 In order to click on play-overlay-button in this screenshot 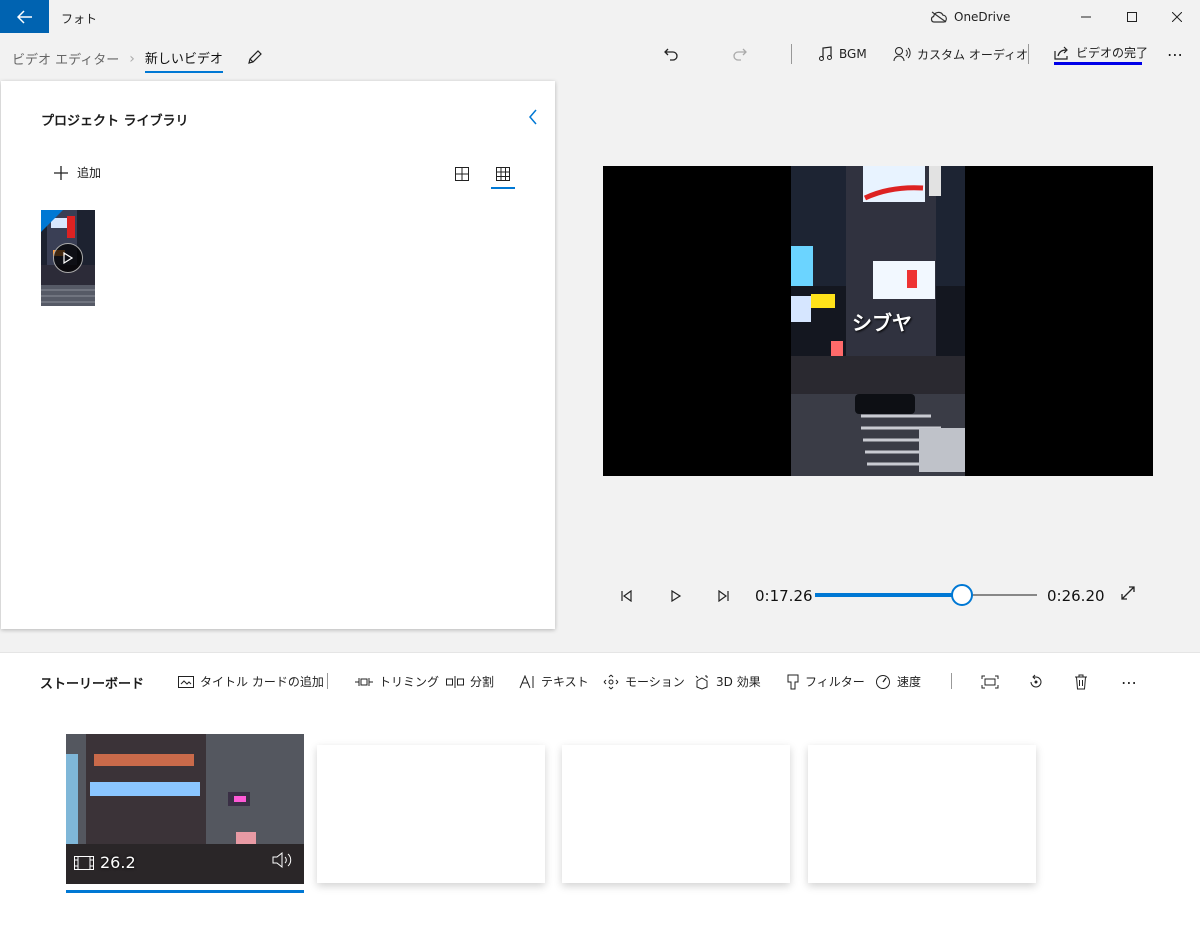, I will do `click(68, 258)`.